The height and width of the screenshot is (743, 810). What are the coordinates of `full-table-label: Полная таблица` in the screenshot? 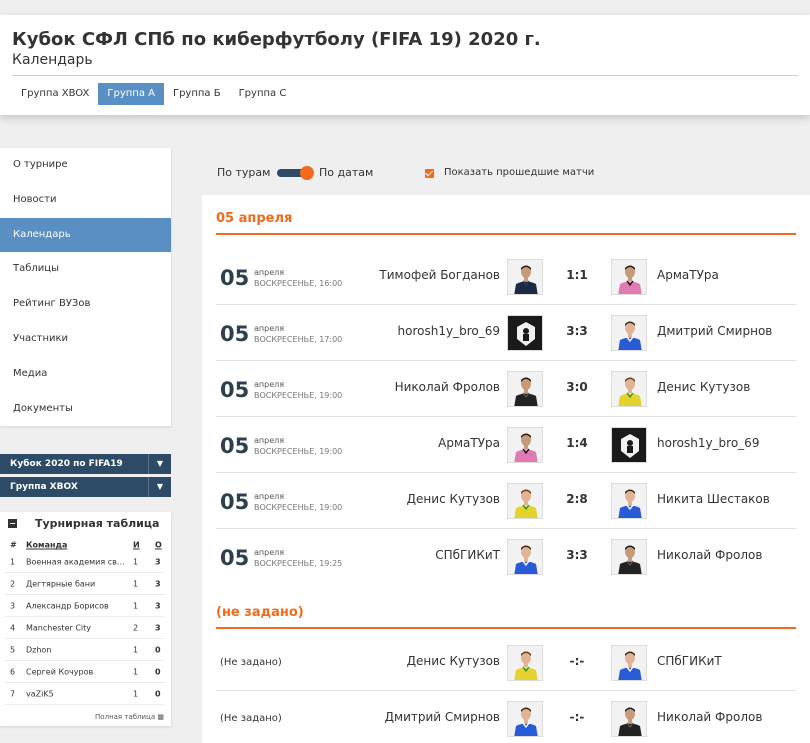 It's located at (125, 717).